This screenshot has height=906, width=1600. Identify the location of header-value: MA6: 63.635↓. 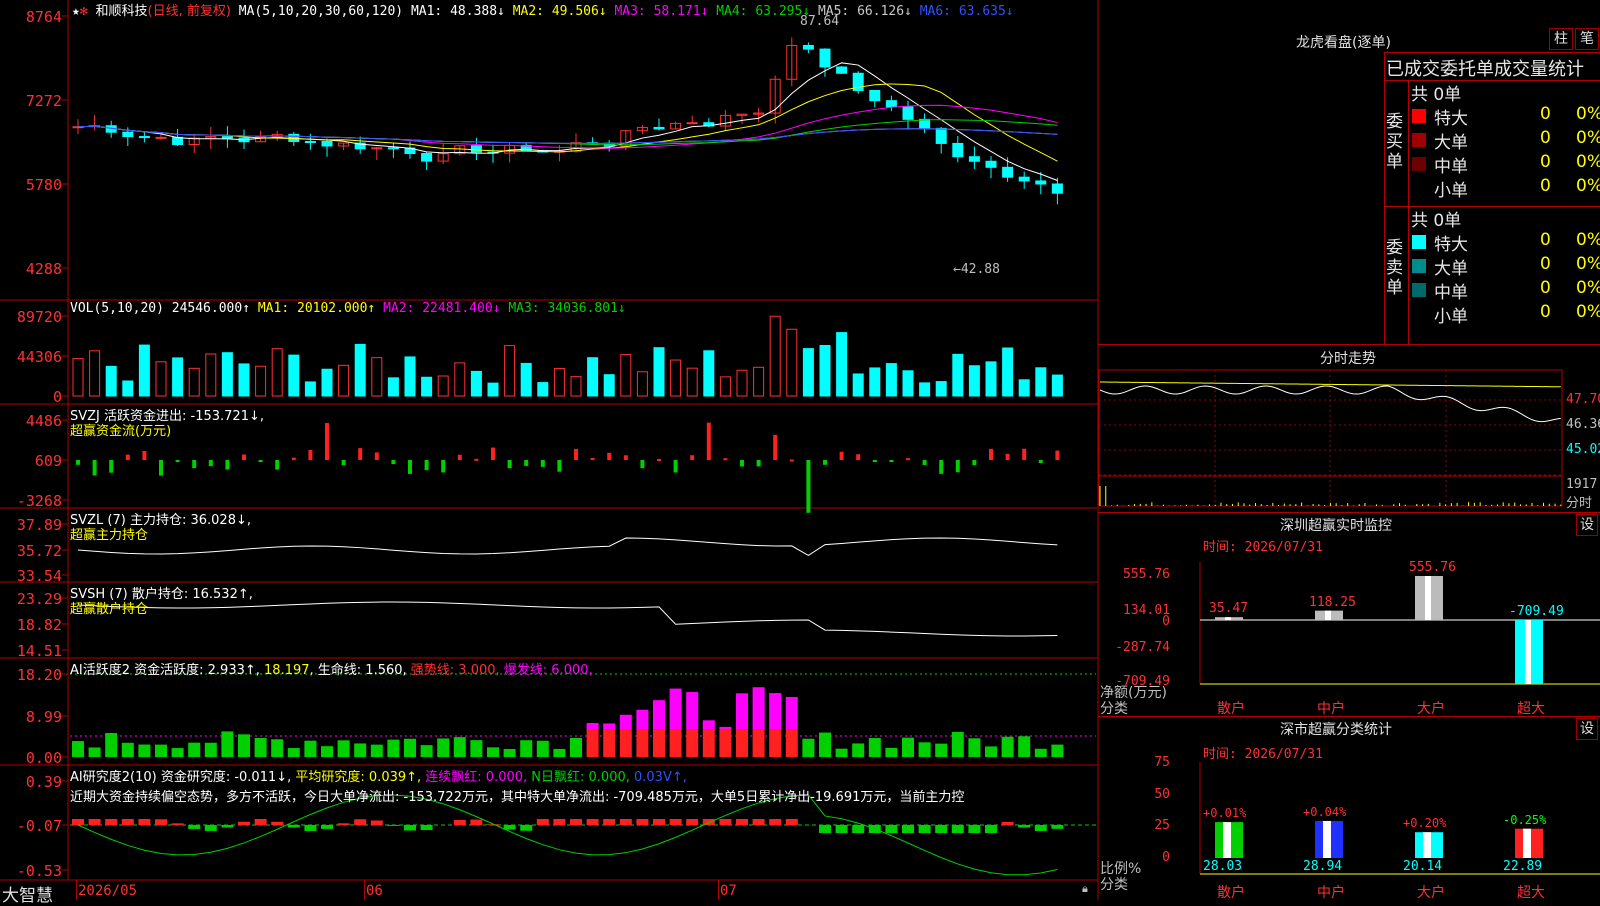
(963, 11).